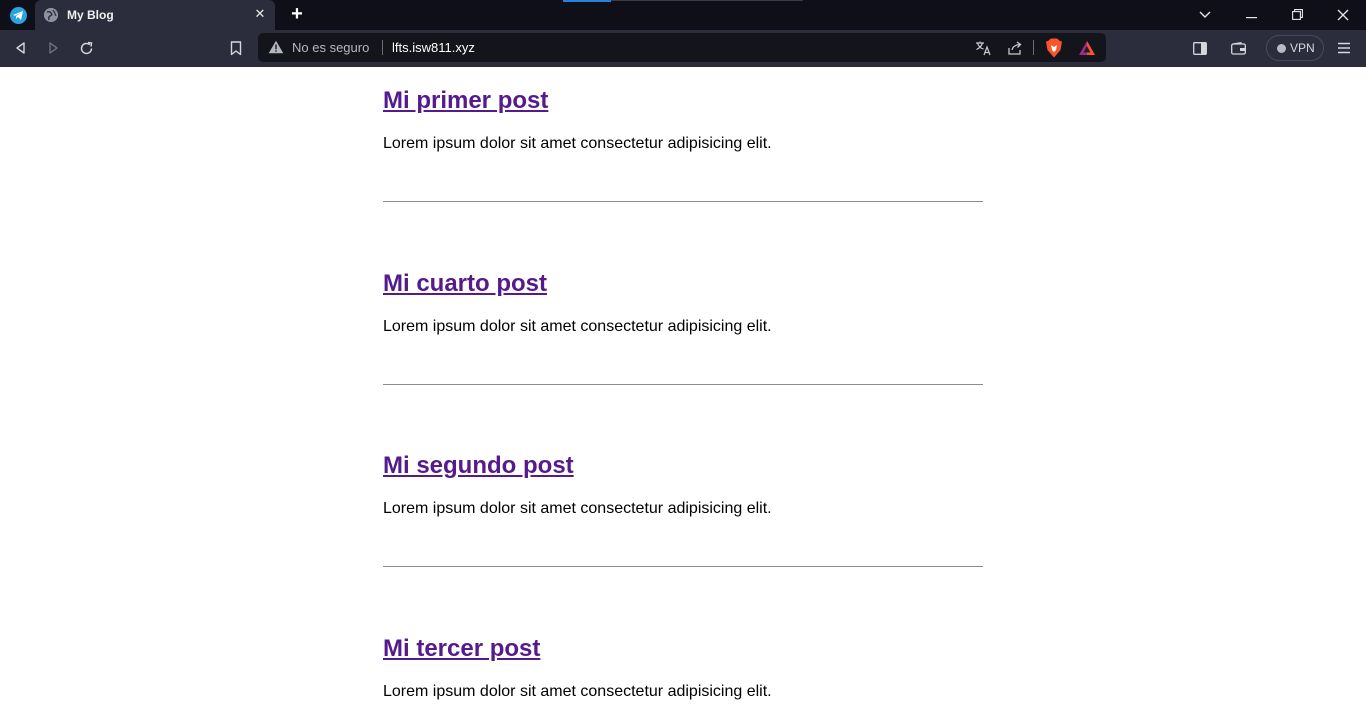  What do you see at coordinates (260, 14) in the screenshot?
I see `tab-close-icon: ✕` at bounding box center [260, 14].